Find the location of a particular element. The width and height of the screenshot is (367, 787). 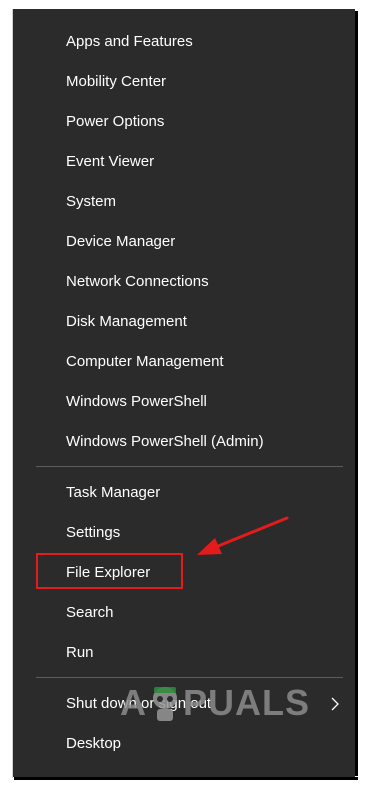

menu-item-run: Run is located at coordinates (210, 653).